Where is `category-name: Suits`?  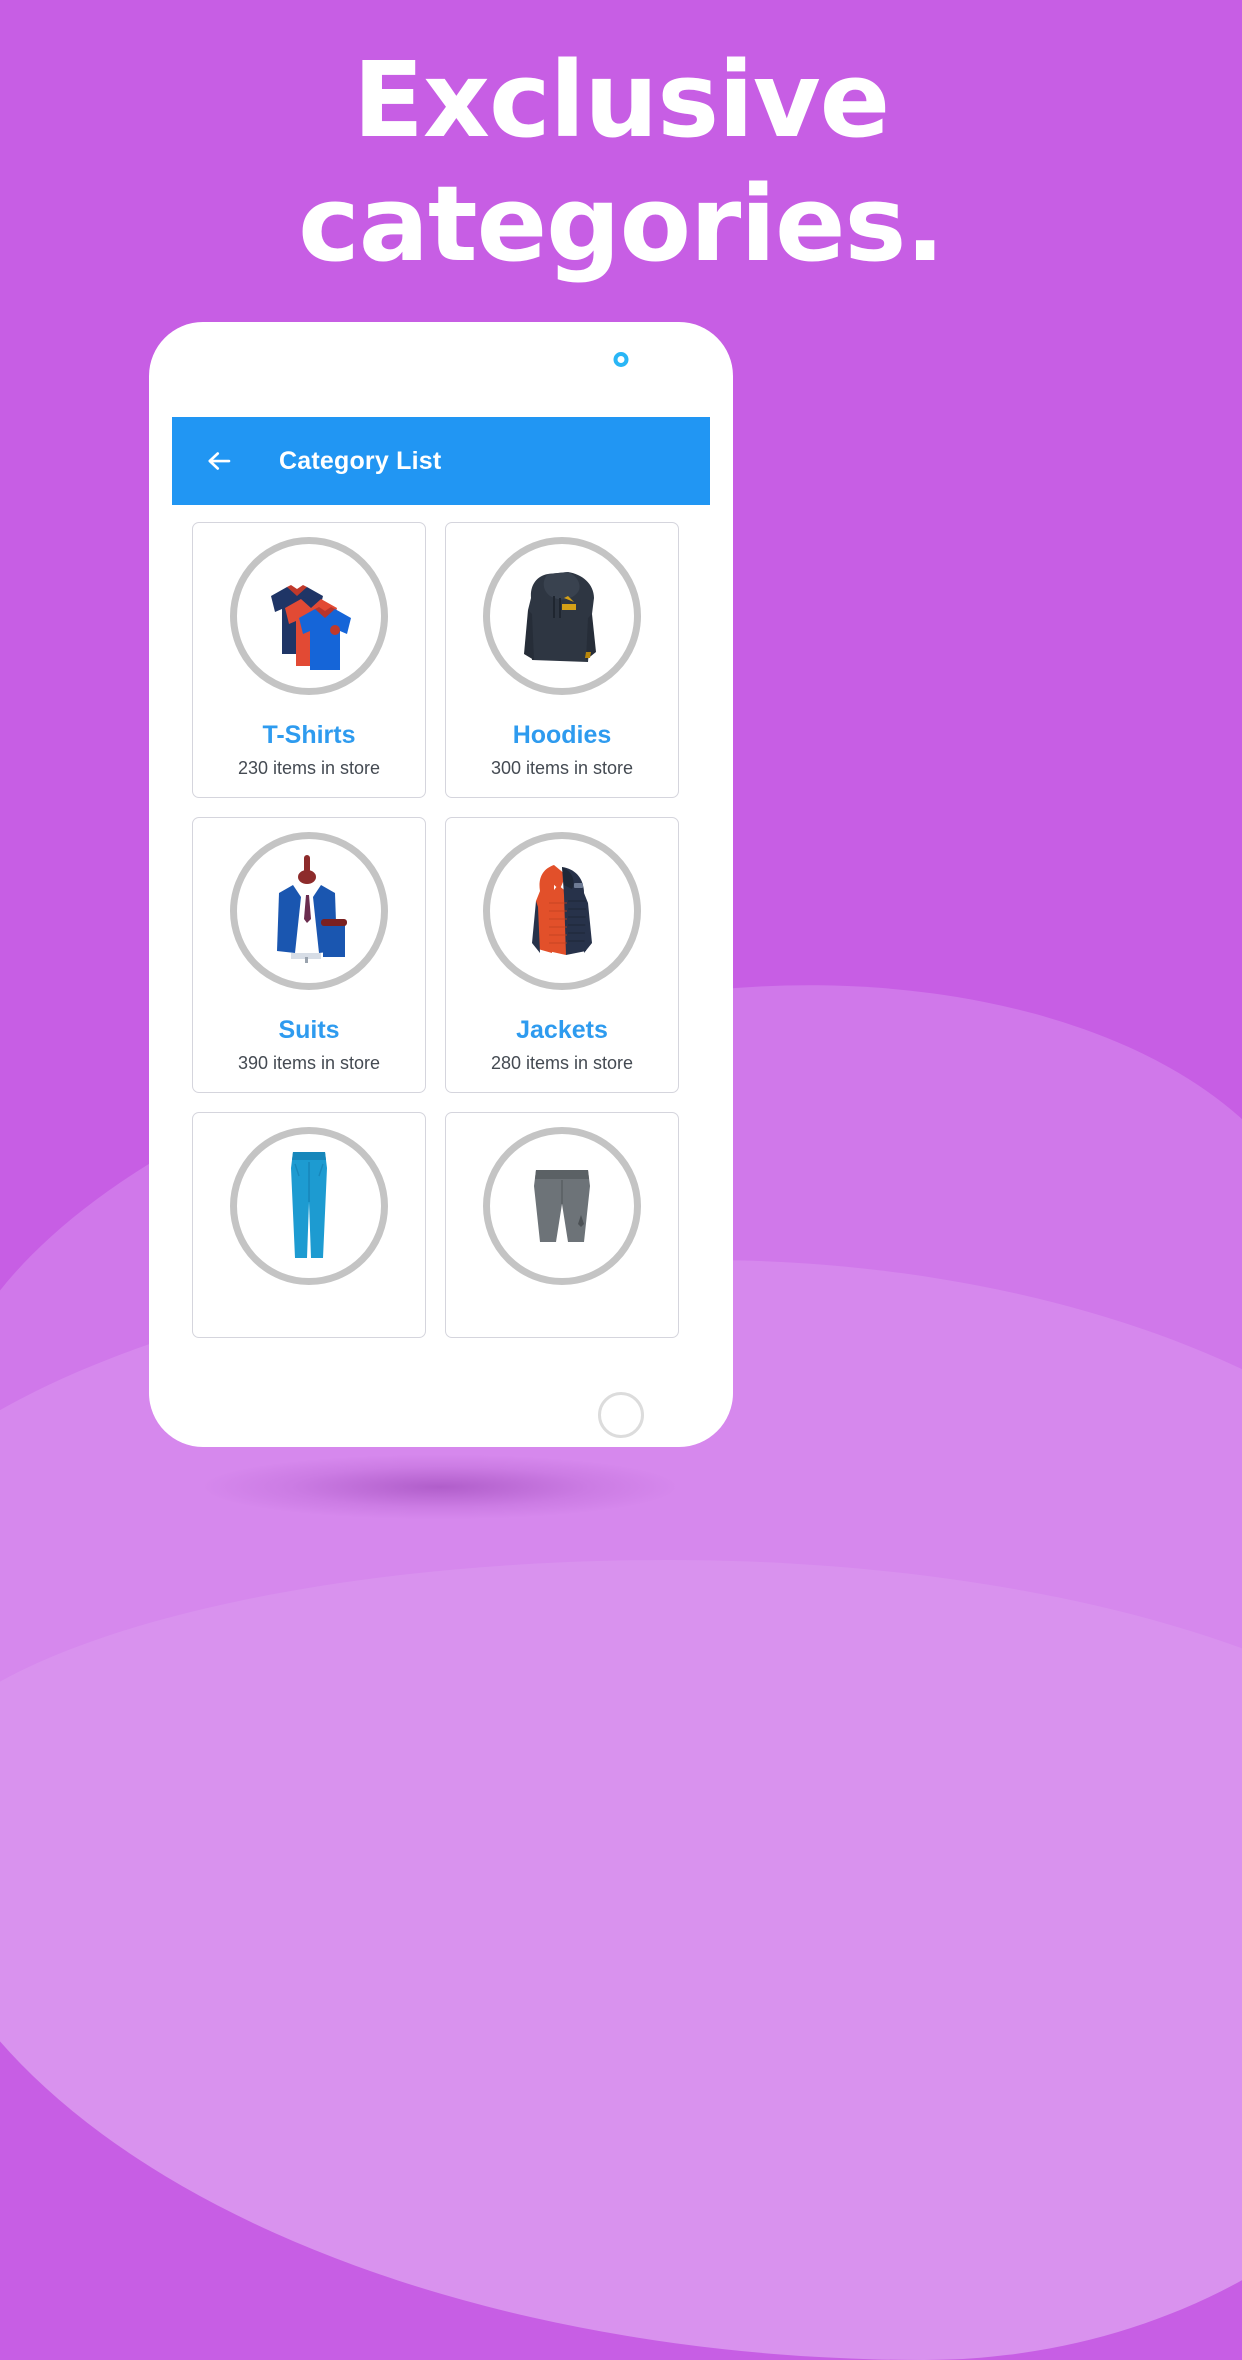
category-name: Suits is located at coordinates (309, 1030).